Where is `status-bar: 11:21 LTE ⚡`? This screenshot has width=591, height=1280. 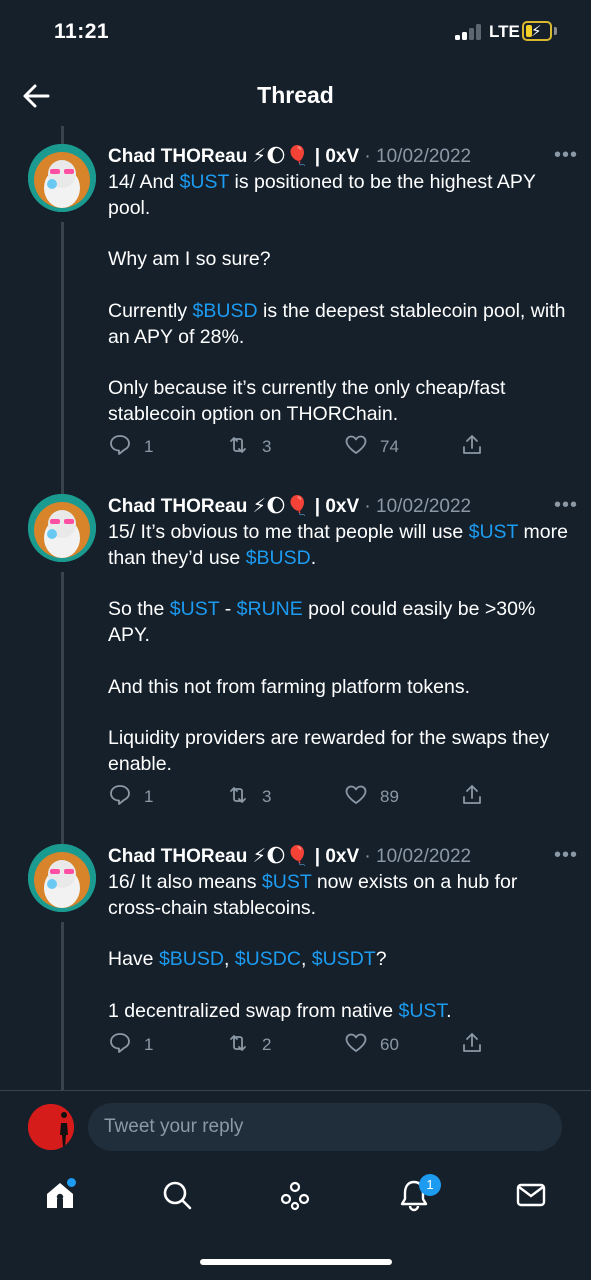
status-bar: 11:21 LTE ⚡ is located at coordinates (295, 32).